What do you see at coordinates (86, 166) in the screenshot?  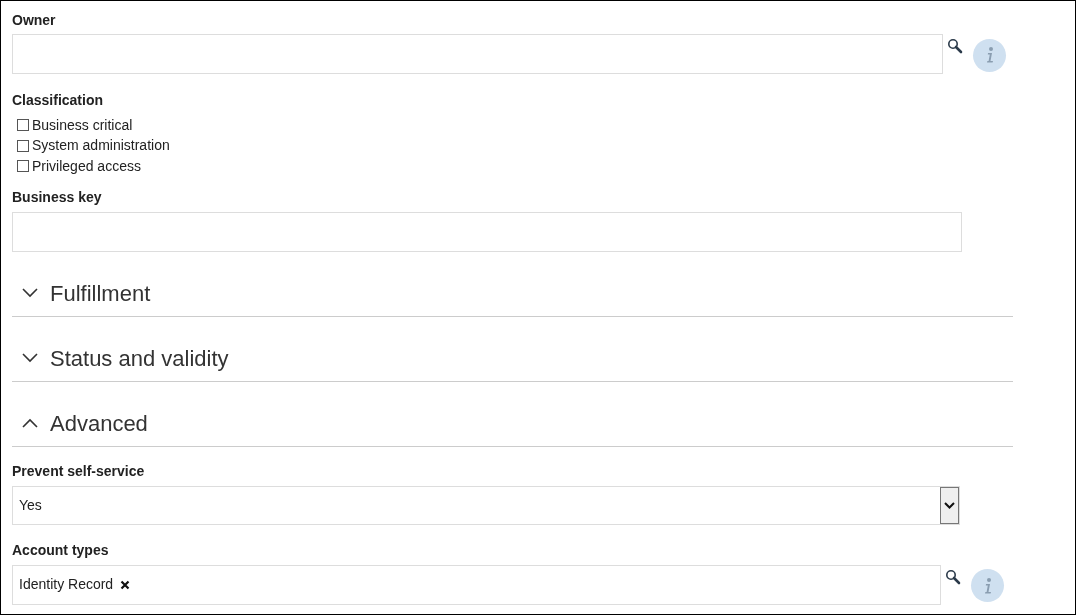 I see `checkbox-label: Privileged access` at bounding box center [86, 166].